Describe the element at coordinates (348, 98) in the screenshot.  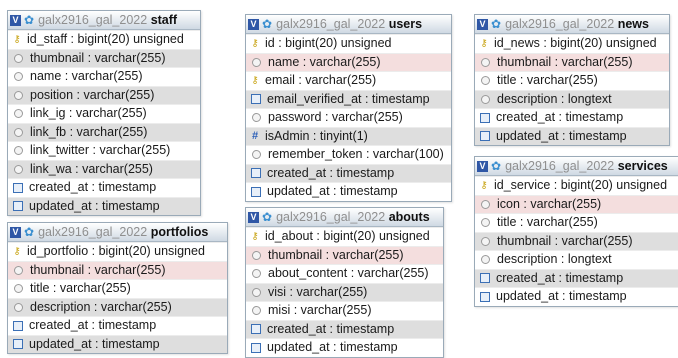
I see `column-row: email_verified_at : timestamp` at that location.